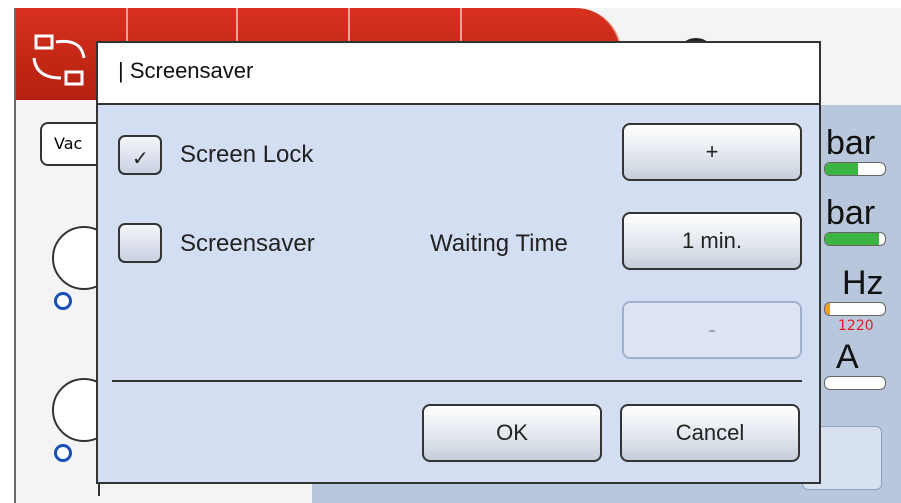 Image resolution: width=901 pixels, height=503 pixels. Describe the element at coordinates (712, 152) in the screenshot. I see `increase-button: +` at that location.